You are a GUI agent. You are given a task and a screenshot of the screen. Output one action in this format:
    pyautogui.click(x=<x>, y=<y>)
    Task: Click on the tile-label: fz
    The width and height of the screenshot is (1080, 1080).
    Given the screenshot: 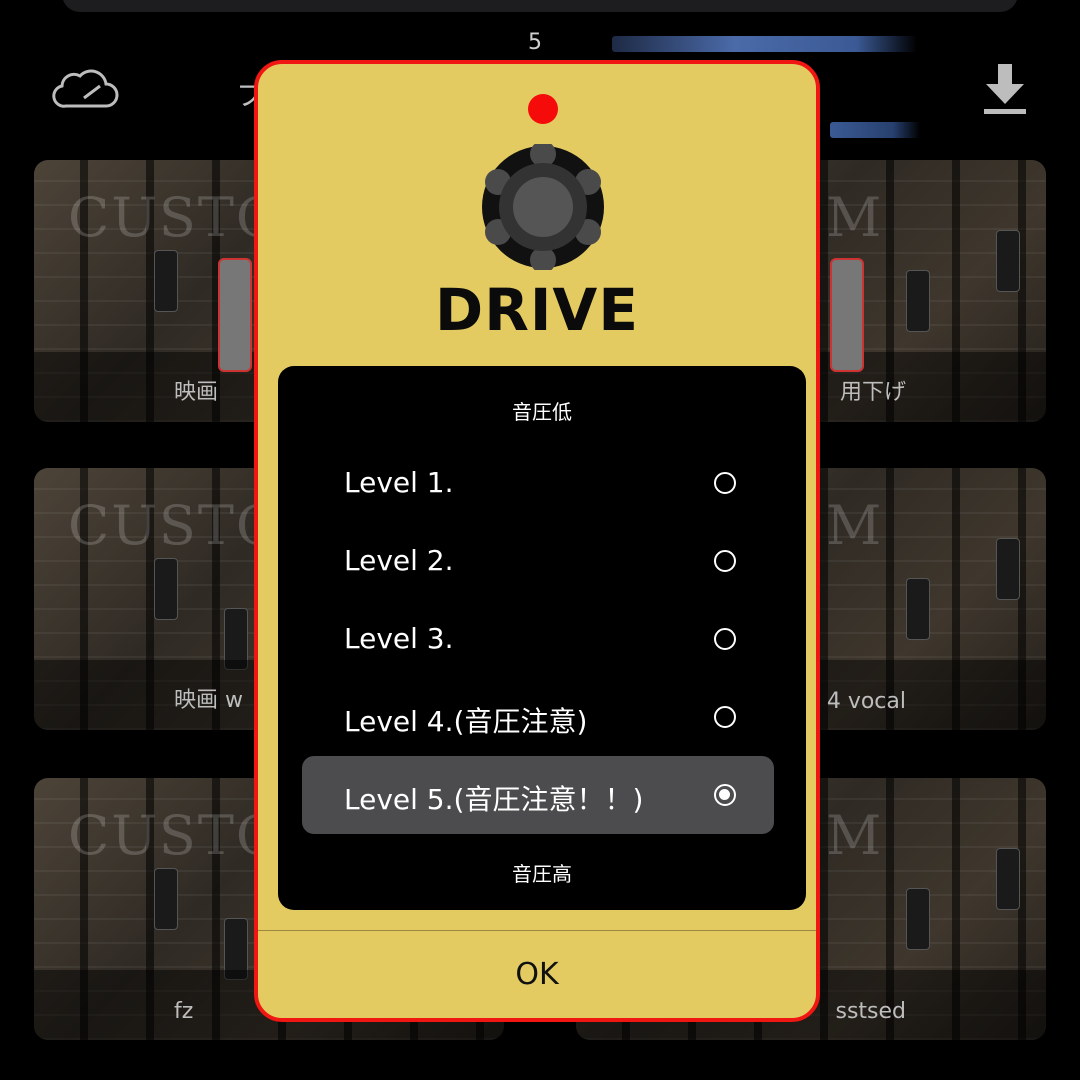 What is the action you would take?
    pyautogui.click(x=184, y=1011)
    